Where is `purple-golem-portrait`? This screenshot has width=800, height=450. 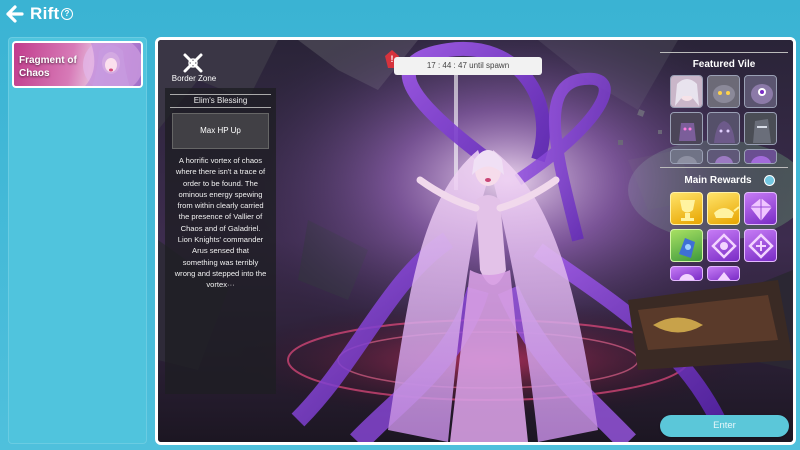
purple-golem-portrait is located at coordinates (686, 128).